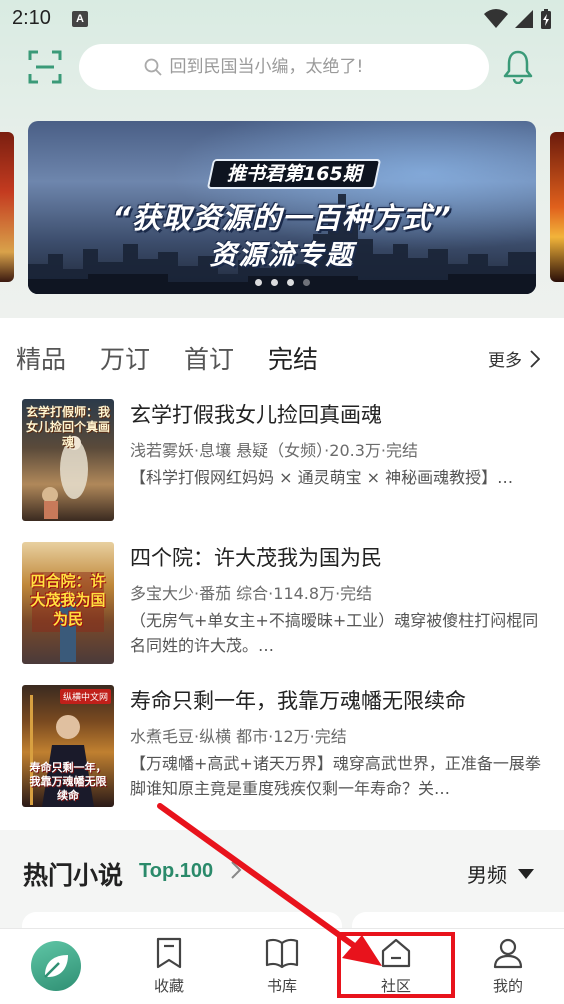 Image resolution: width=564 pixels, height=1004 pixels. What do you see at coordinates (153, 67) in the screenshot?
I see `search-icon` at bounding box center [153, 67].